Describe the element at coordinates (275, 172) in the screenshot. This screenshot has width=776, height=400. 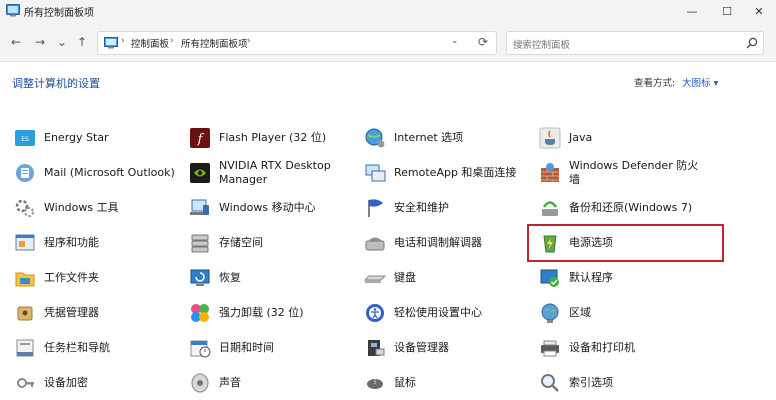
I see `item-label: NVIDIA RTX Desktop Manager` at that location.